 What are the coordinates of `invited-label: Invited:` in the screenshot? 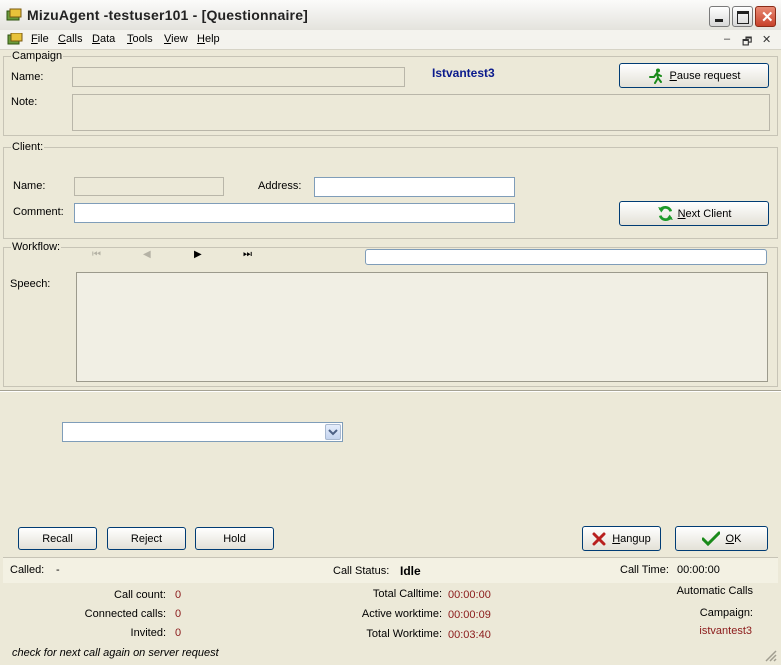 It's located at (148, 633).